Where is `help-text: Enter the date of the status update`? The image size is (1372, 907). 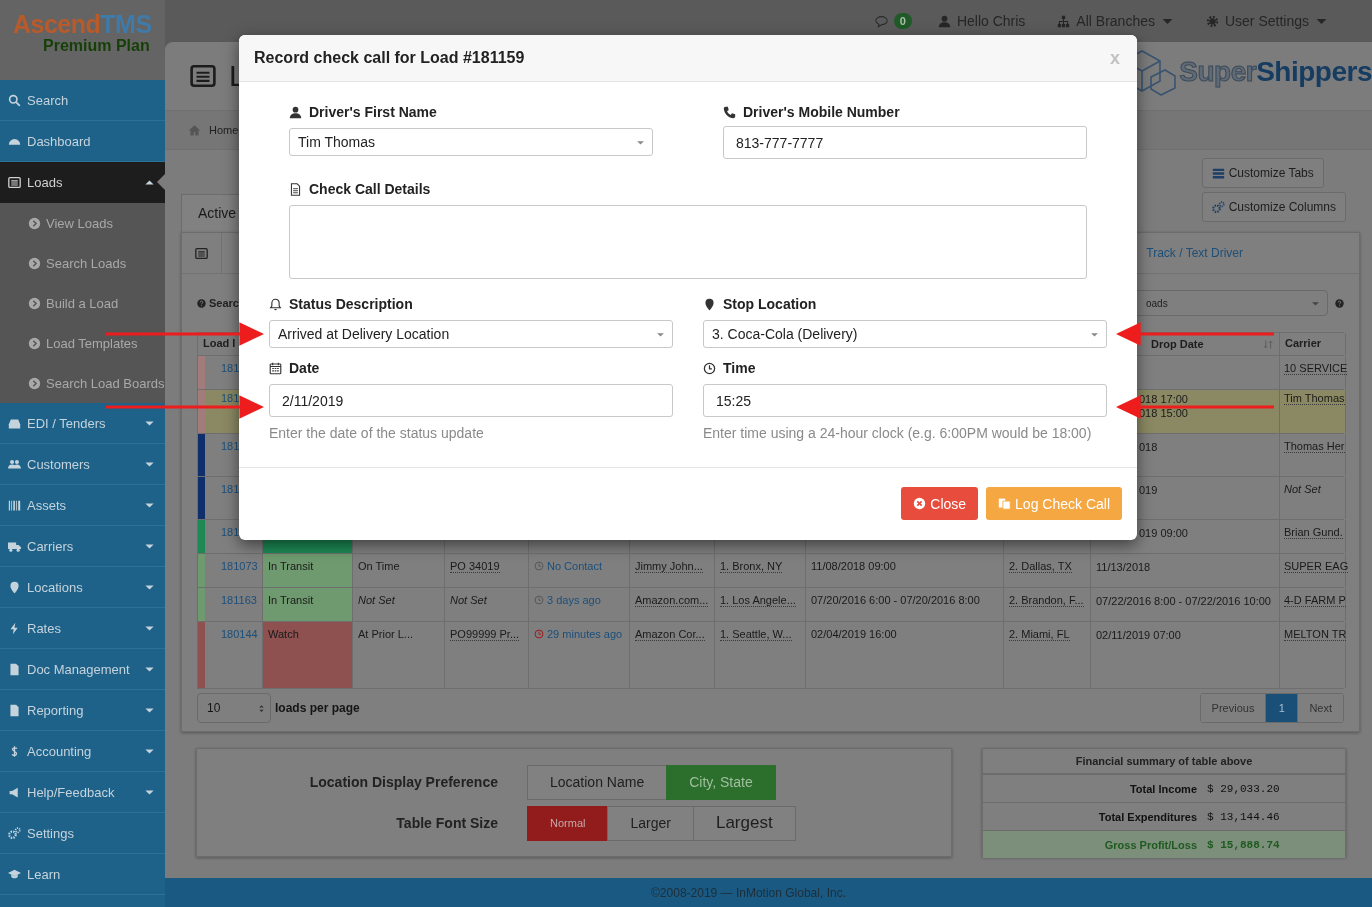
help-text: Enter the date of the status update is located at coordinates (377, 433).